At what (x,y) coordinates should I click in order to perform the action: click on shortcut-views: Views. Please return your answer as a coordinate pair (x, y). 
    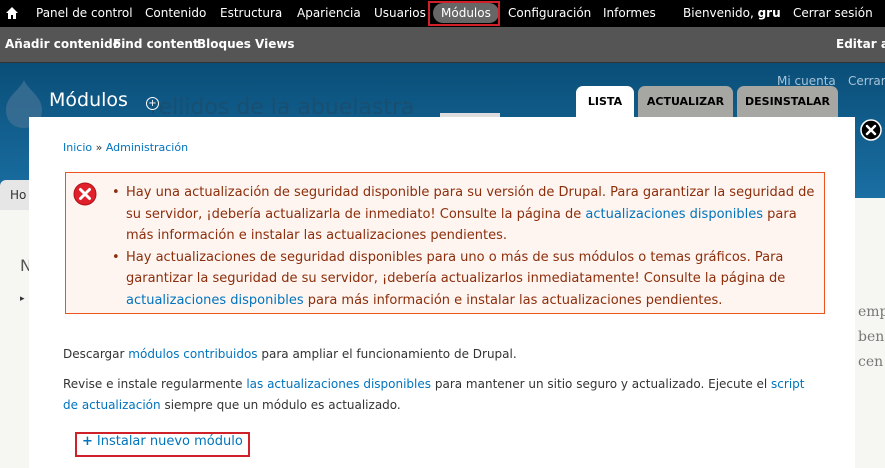
    Looking at the image, I should click on (275, 44).